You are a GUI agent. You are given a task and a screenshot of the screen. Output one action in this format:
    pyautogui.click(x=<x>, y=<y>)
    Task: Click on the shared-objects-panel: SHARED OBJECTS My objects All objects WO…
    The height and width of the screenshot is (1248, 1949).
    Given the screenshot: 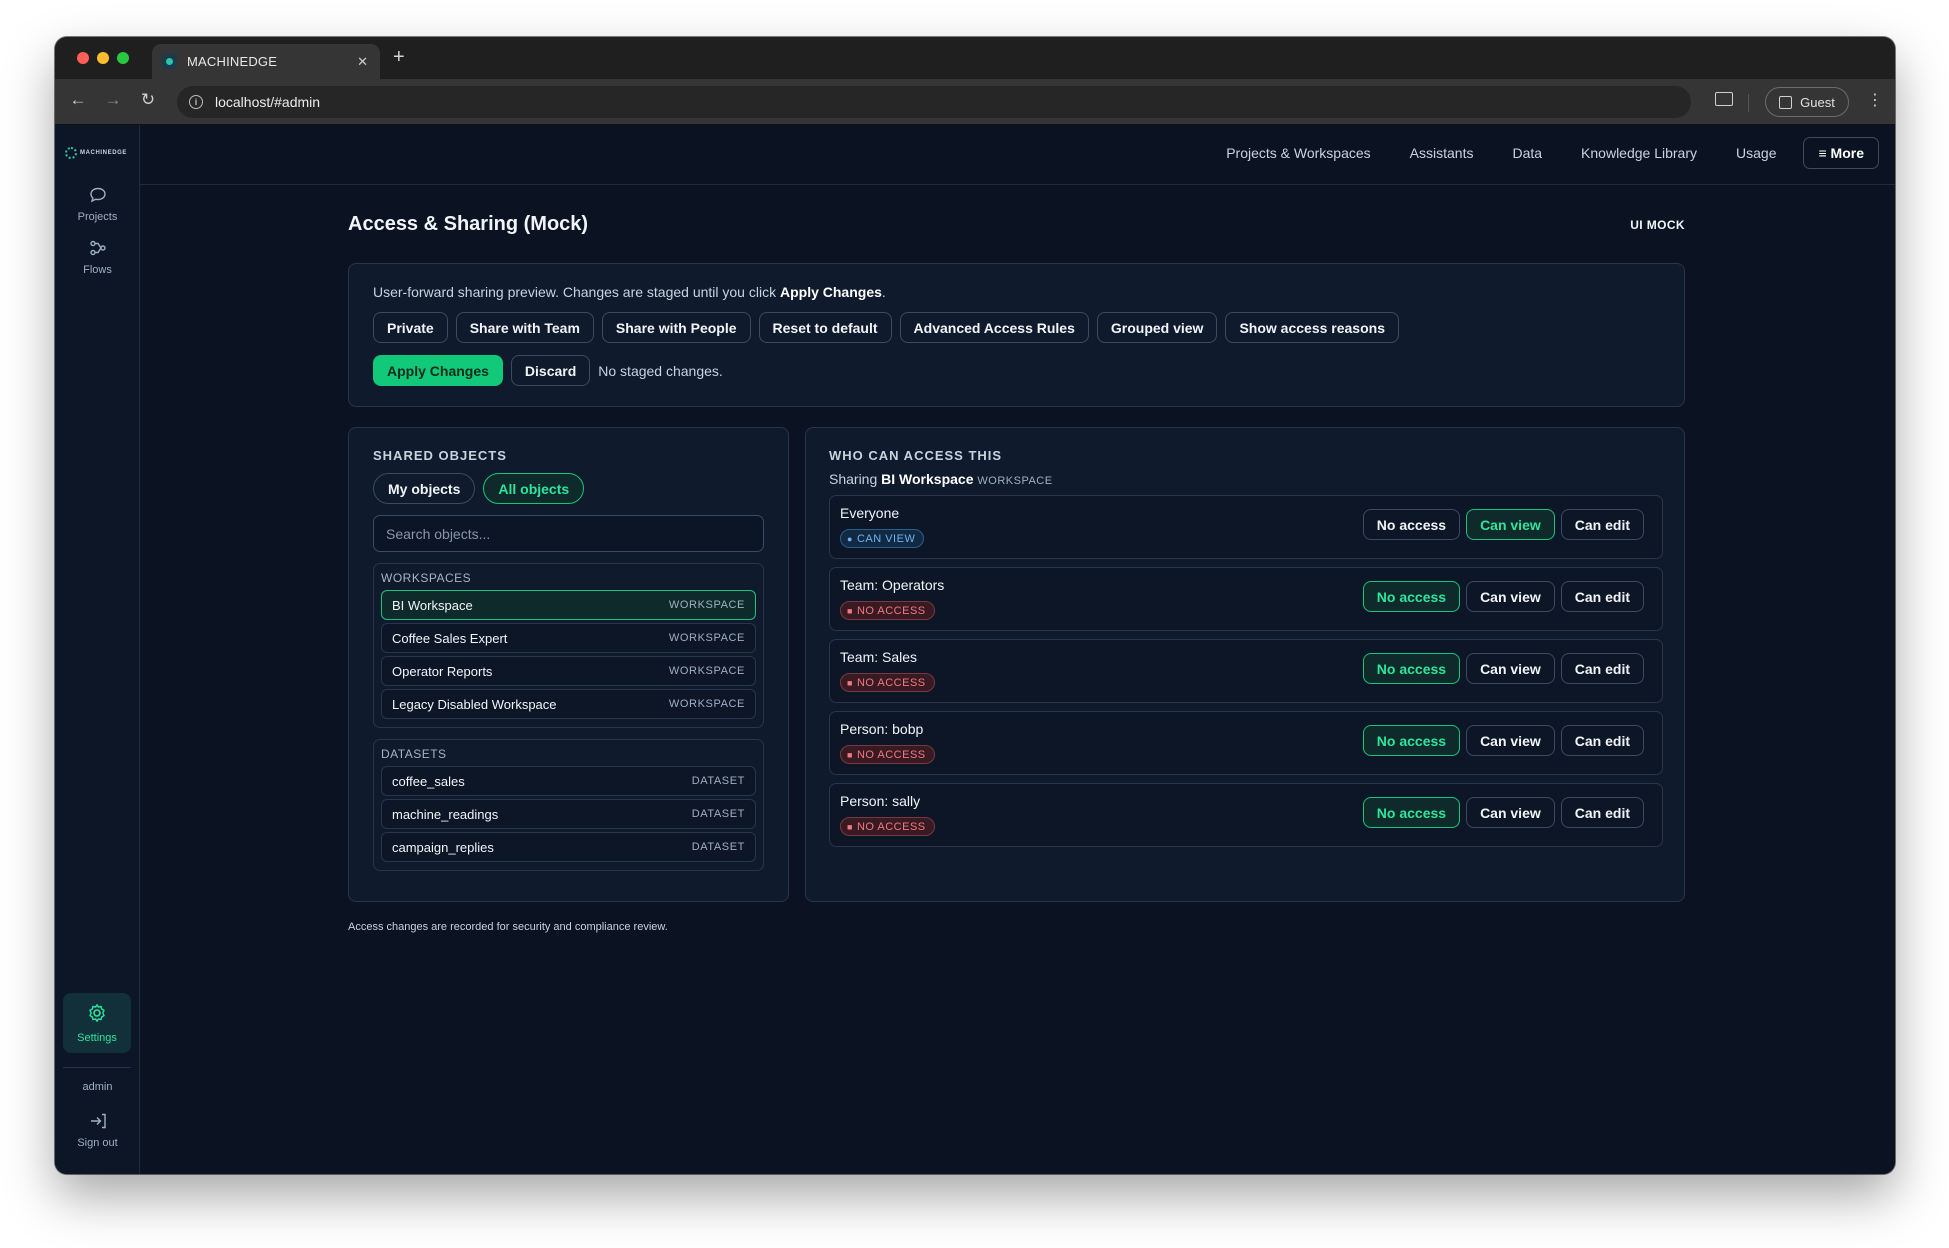 What is the action you would take?
    pyautogui.click(x=568, y=664)
    